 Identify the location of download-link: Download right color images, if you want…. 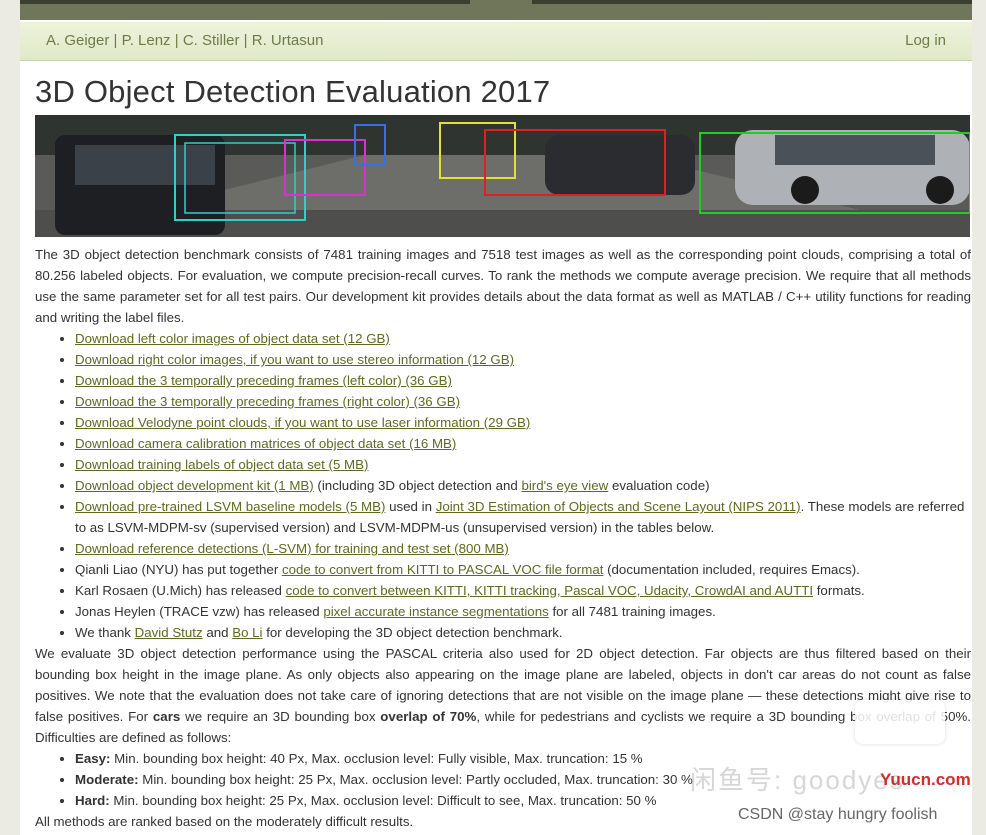
(294, 359).